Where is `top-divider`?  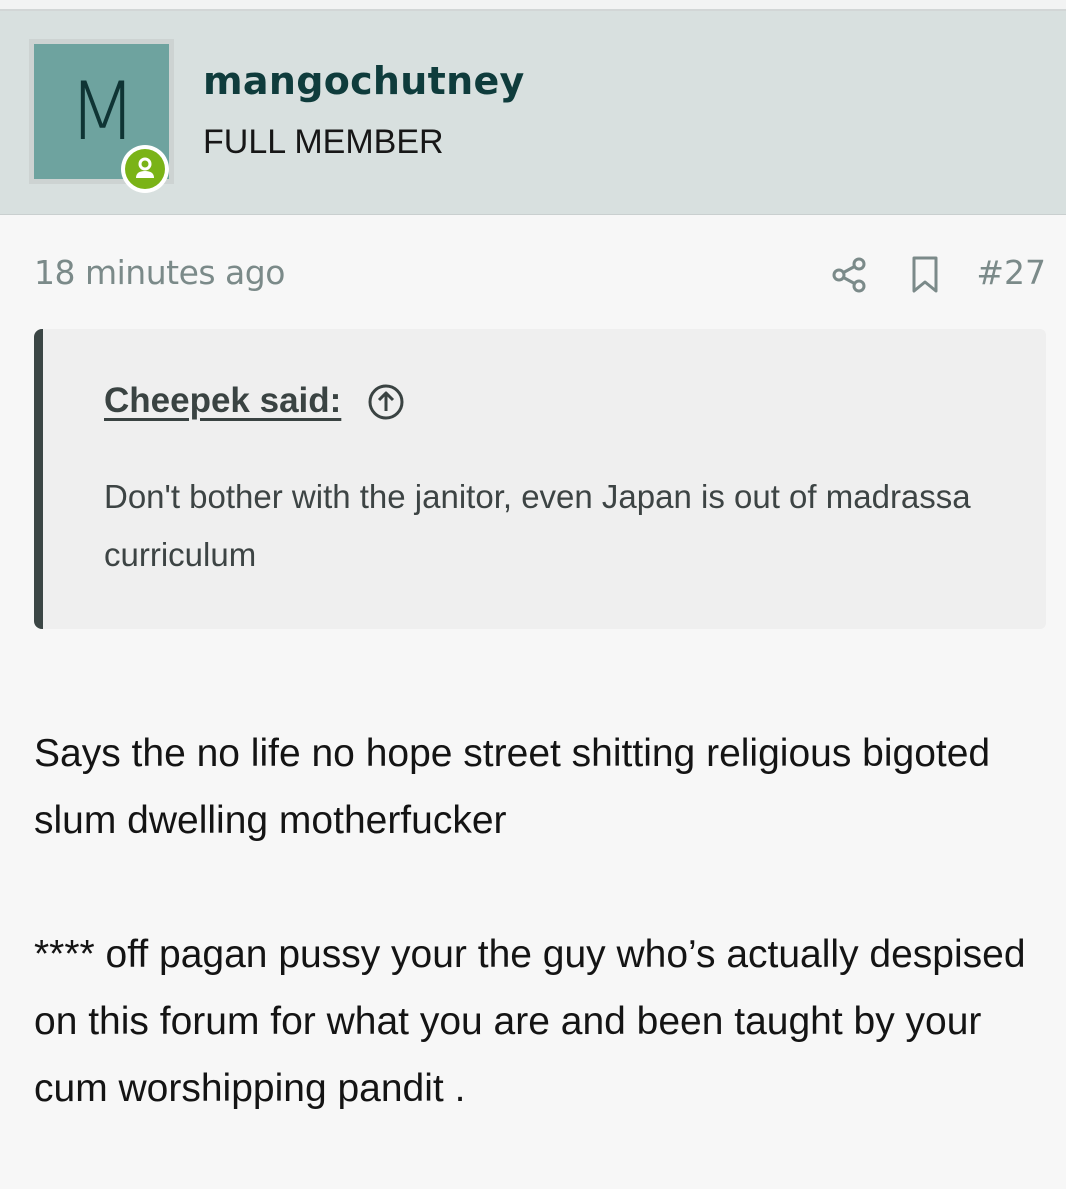 top-divider is located at coordinates (533, 5).